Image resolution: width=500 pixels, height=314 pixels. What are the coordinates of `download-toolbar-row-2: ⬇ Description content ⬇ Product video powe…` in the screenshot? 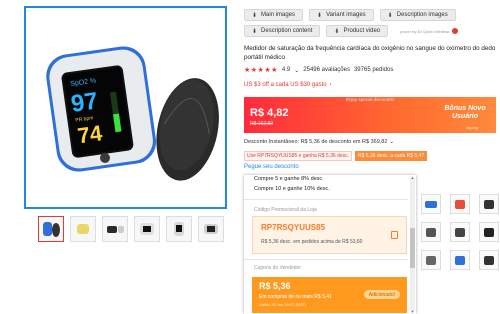 It's located at (351, 31).